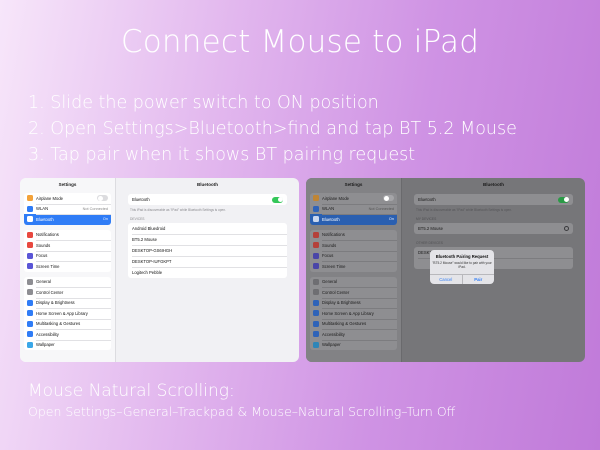  What do you see at coordinates (316, 255) in the screenshot?
I see `focus-icon` at bounding box center [316, 255].